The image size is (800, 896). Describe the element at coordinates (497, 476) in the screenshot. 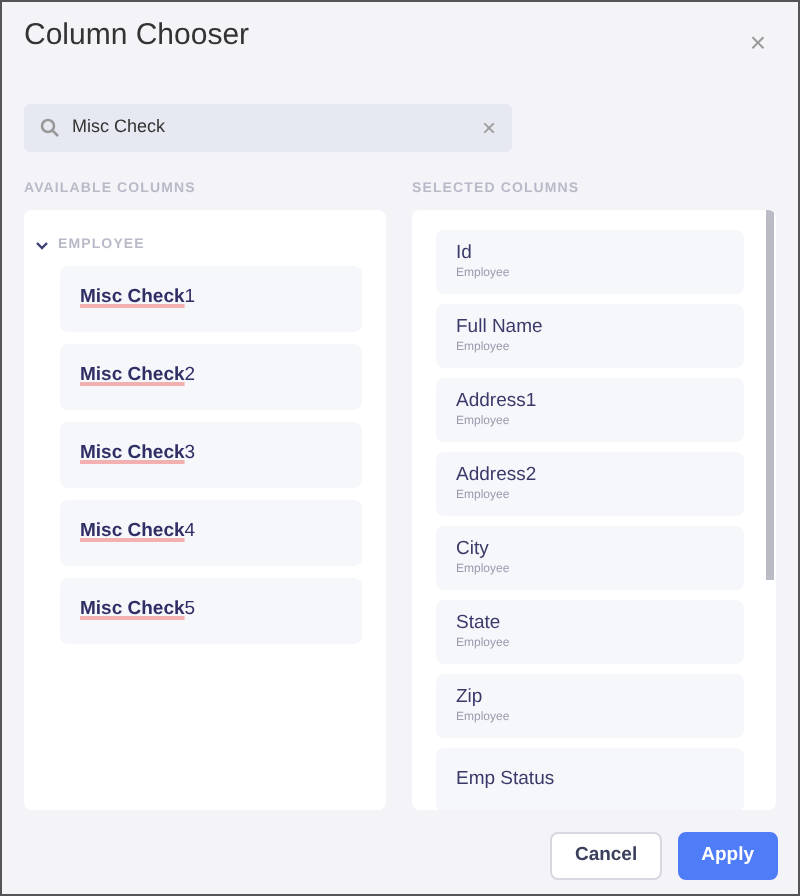

I see `column-name: Address2` at that location.